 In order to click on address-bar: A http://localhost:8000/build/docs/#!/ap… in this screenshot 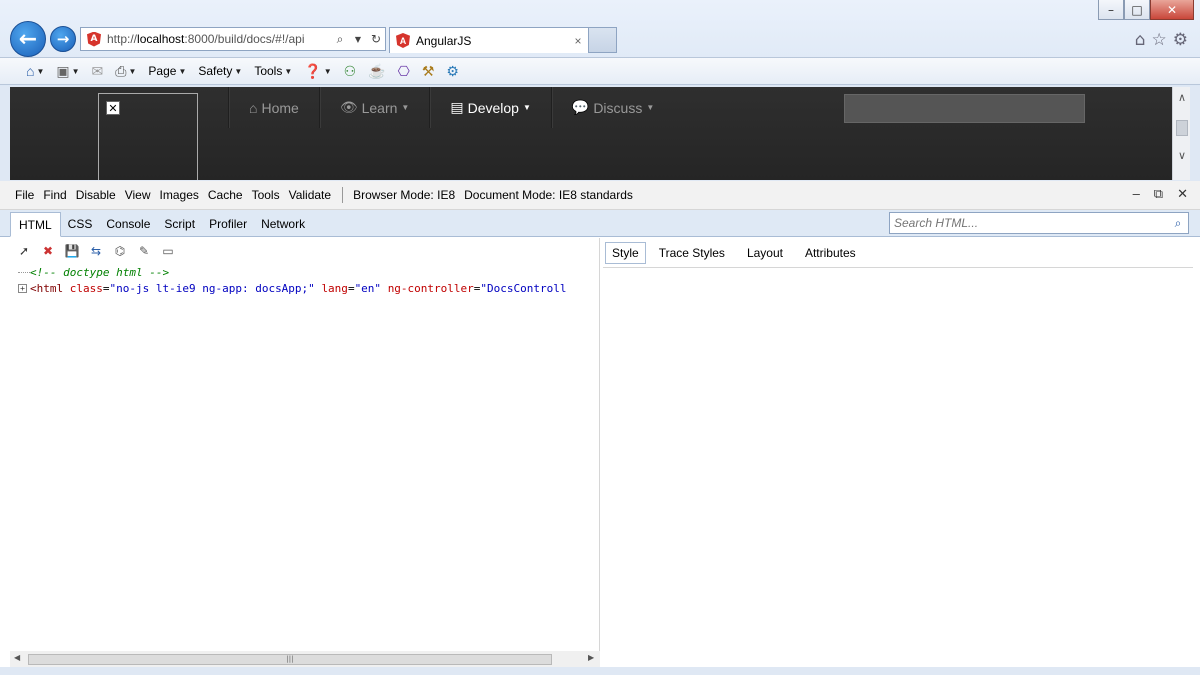, I will do `click(233, 39)`.